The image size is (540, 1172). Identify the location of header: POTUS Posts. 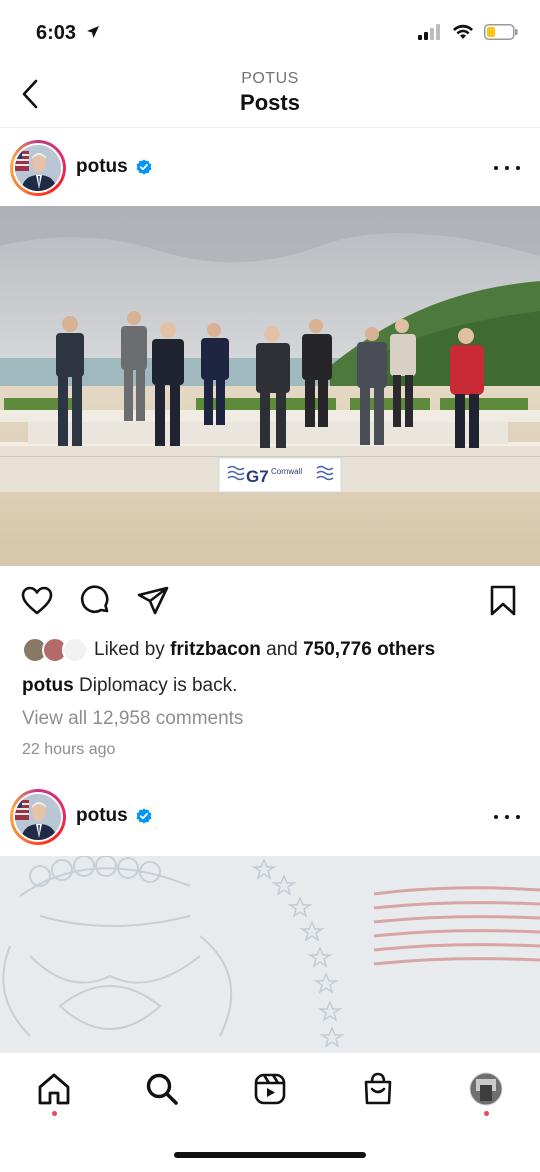
(270, 95).